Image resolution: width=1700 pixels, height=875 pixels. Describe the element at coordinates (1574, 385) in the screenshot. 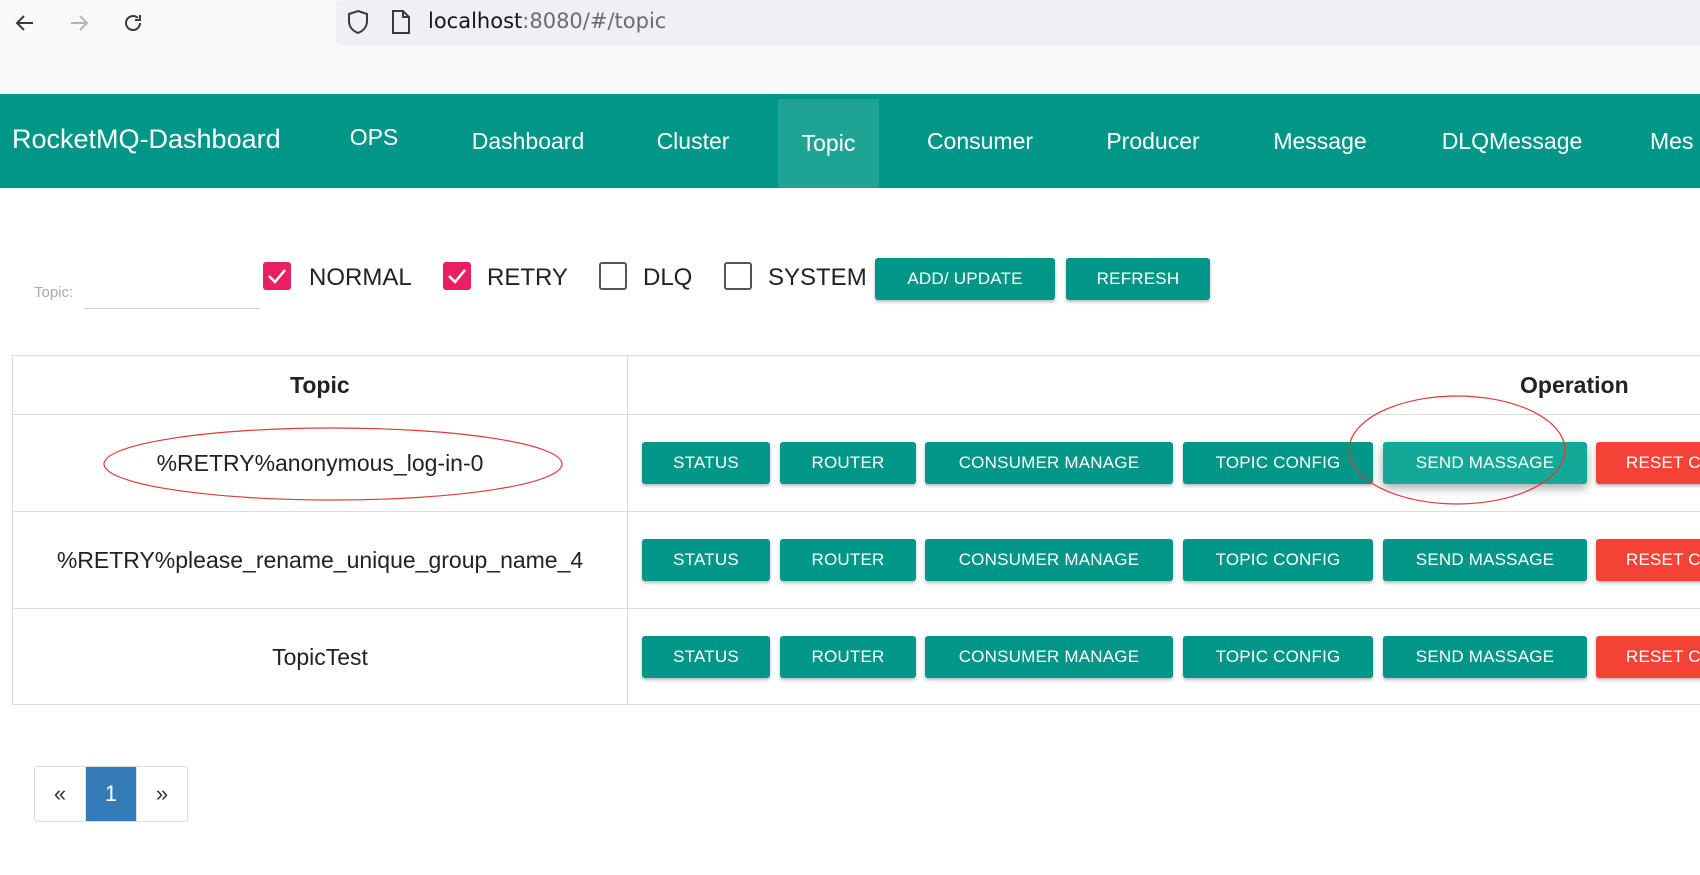

I see `operation-column-header: Operation` at that location.